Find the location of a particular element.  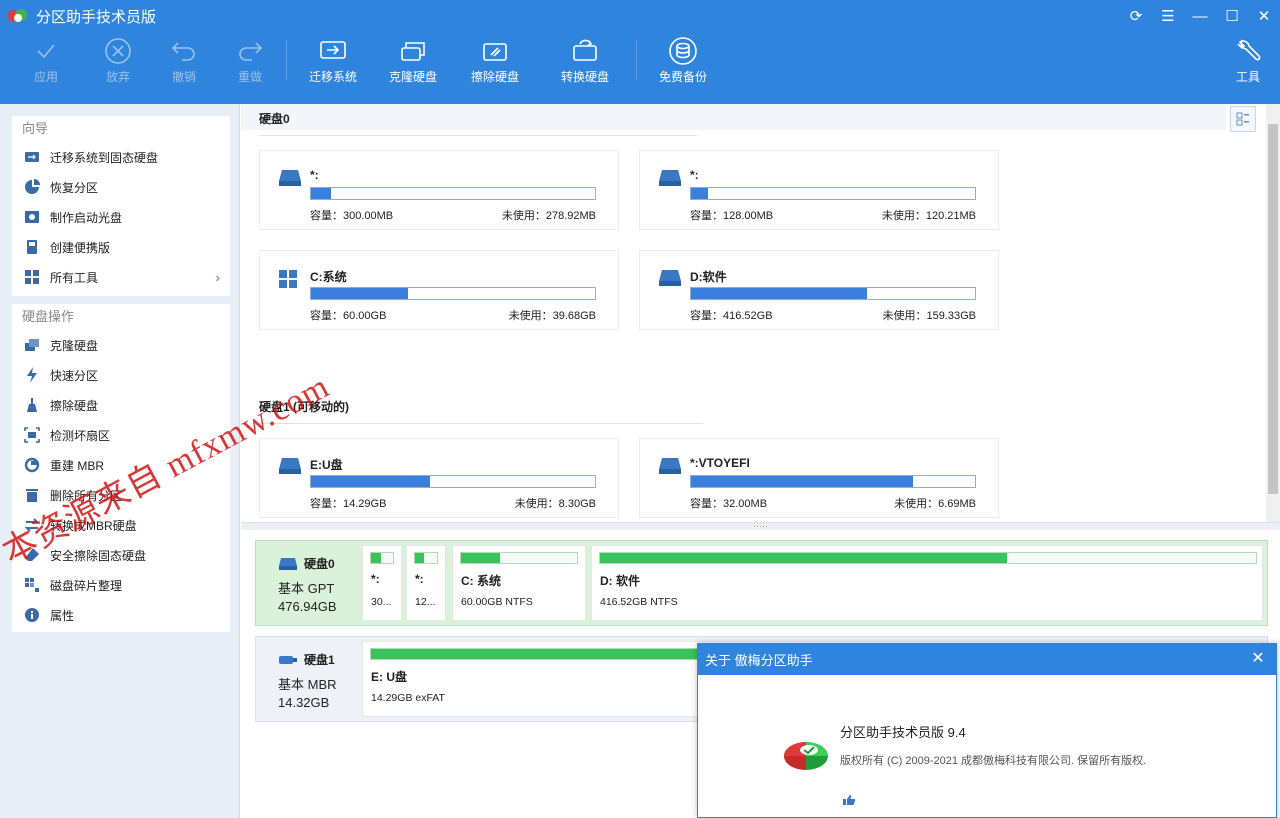

apply-button: 应用 is located at coordinates (46, 64).